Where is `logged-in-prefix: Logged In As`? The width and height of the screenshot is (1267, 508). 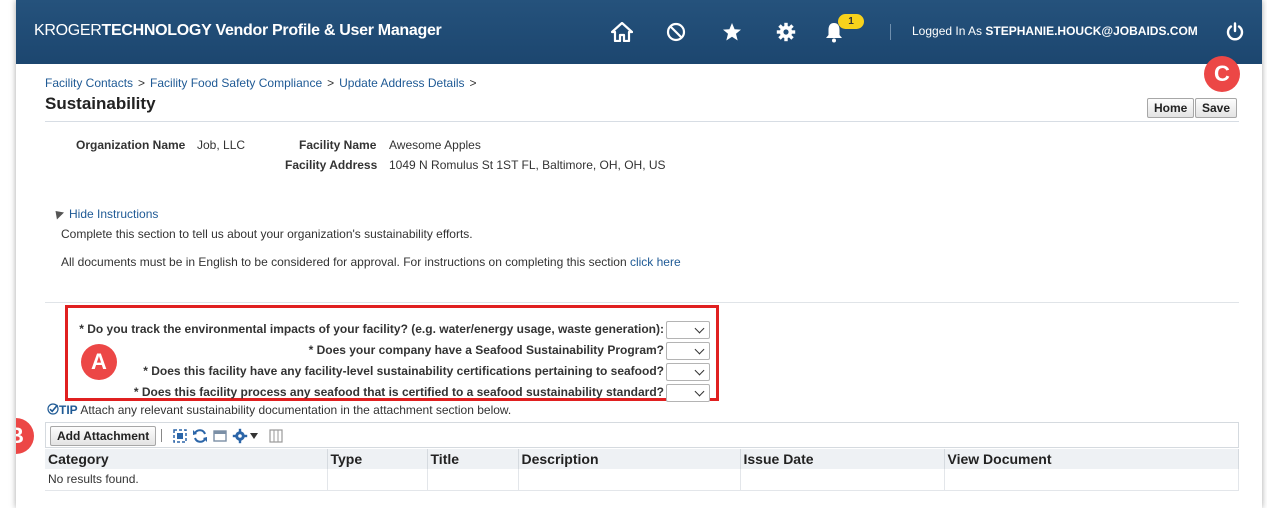
logged-in-prefix: Logged In As is located at coordinates (947, 31).